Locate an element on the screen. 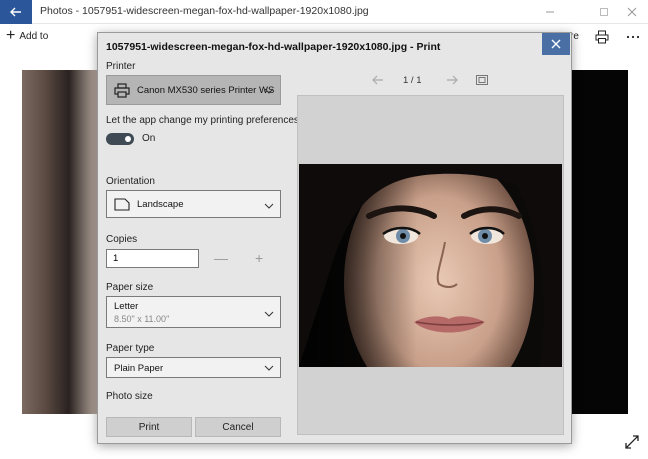  copies-value: 1 is located at coordinates (116, 258).